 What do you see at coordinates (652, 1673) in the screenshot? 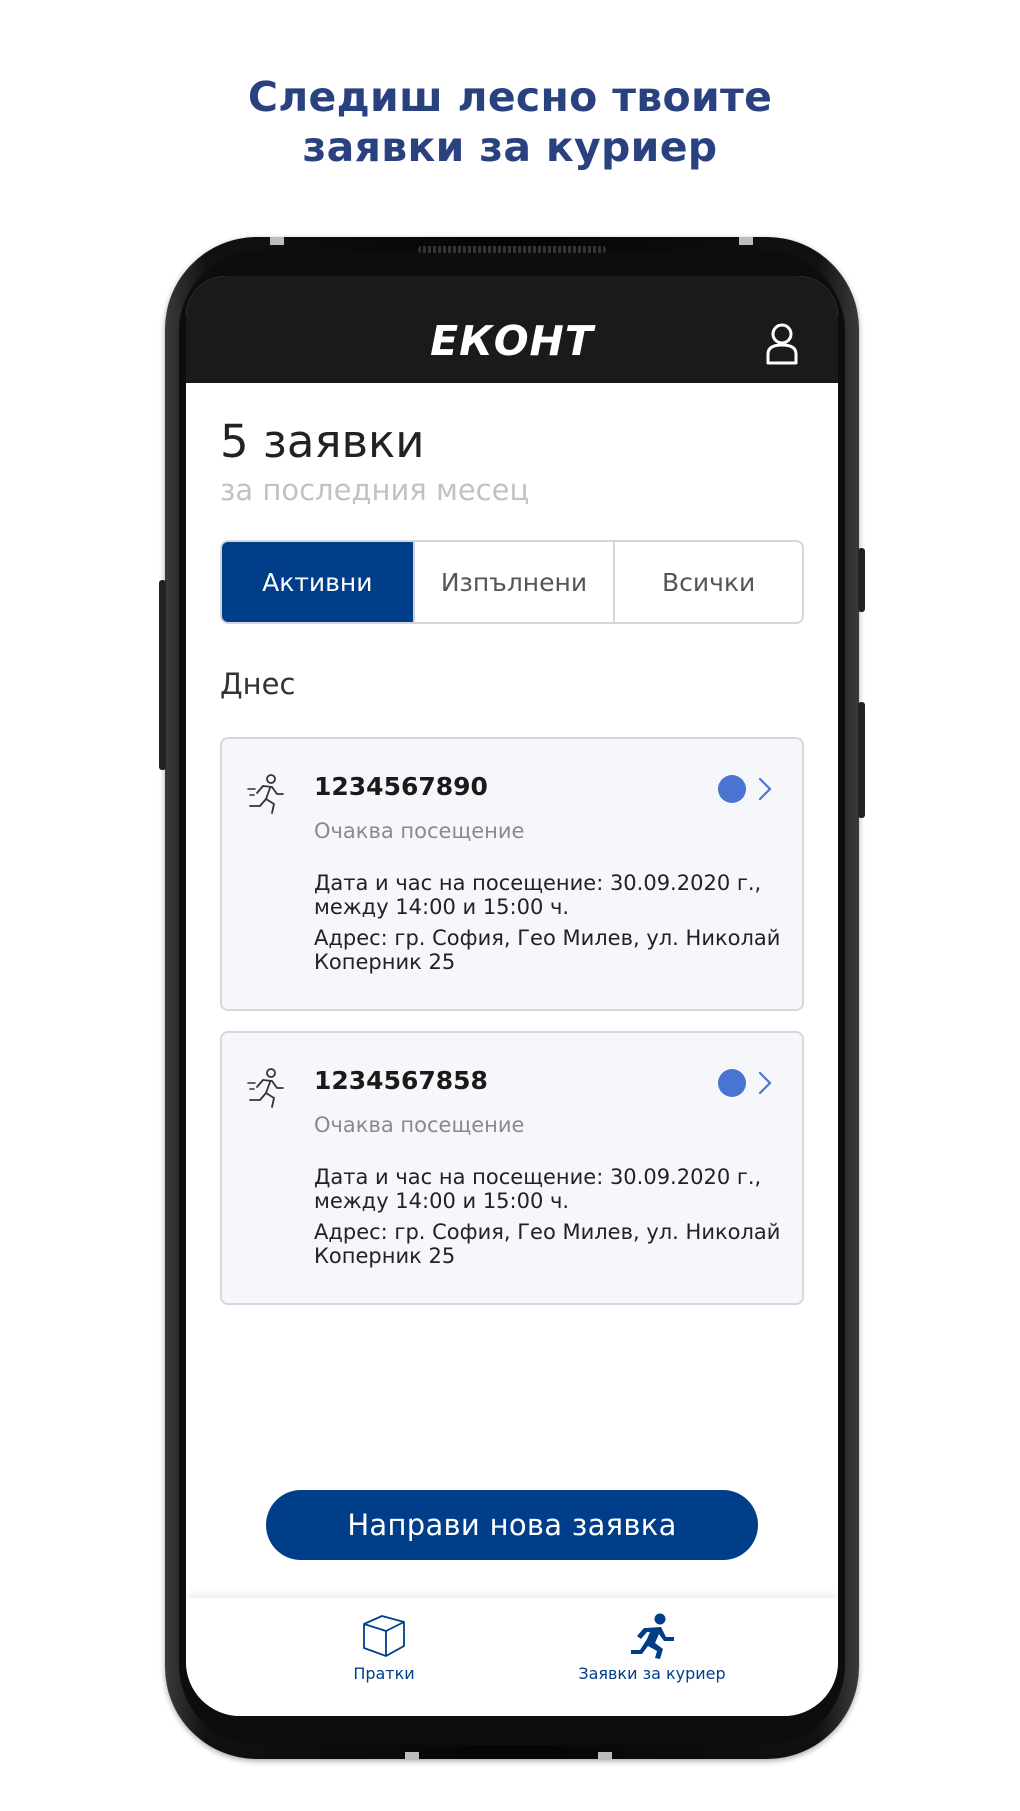
I see `nav-label-courier-requests: Заявки за куриер` at bounding box center [652, 1673].